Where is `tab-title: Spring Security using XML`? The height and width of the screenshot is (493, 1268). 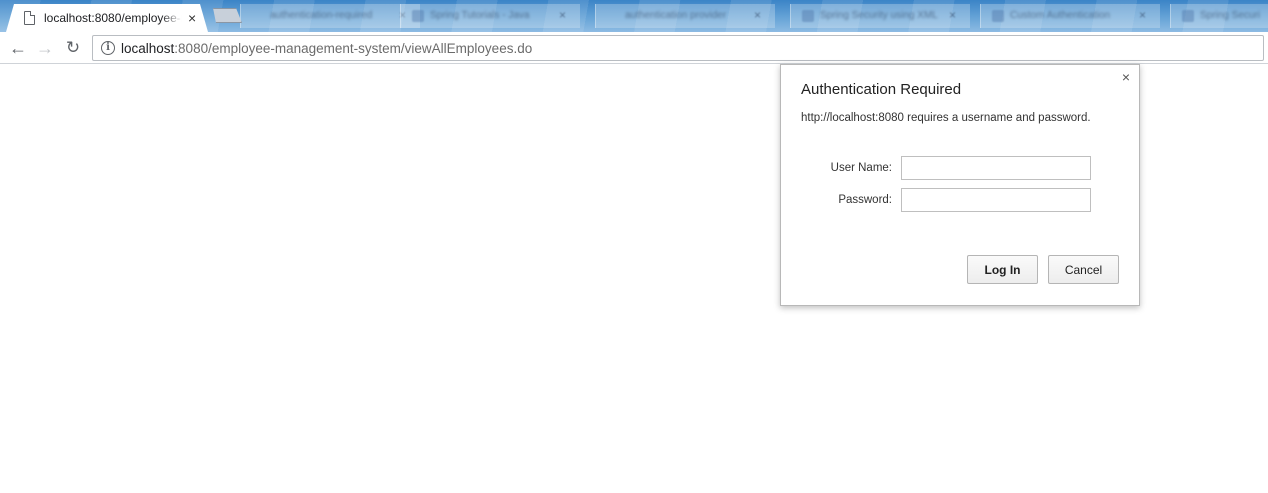 tab-title: Spring Security using XML is located at coordinates (879, 15).